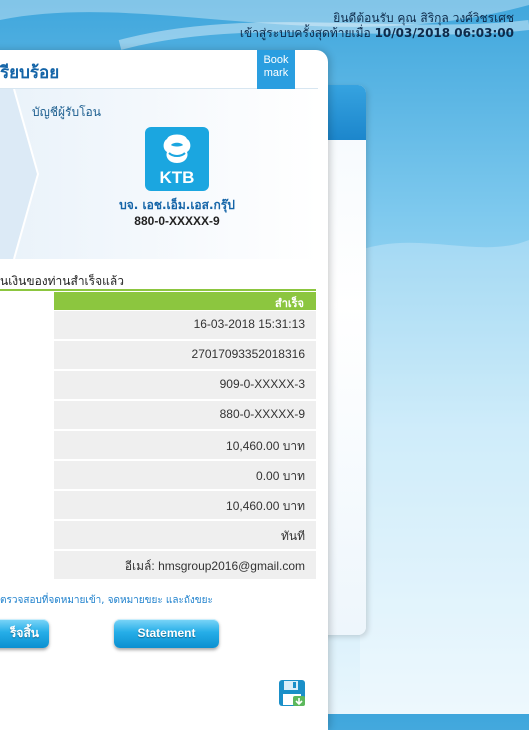 Image resolution: width=529 pixels, height=730 pixels. What do you see at coordinates (185, 355) in the screenshot?
I see `detail-row-reference: 27017093352018316` at bounding box center [185, 355].